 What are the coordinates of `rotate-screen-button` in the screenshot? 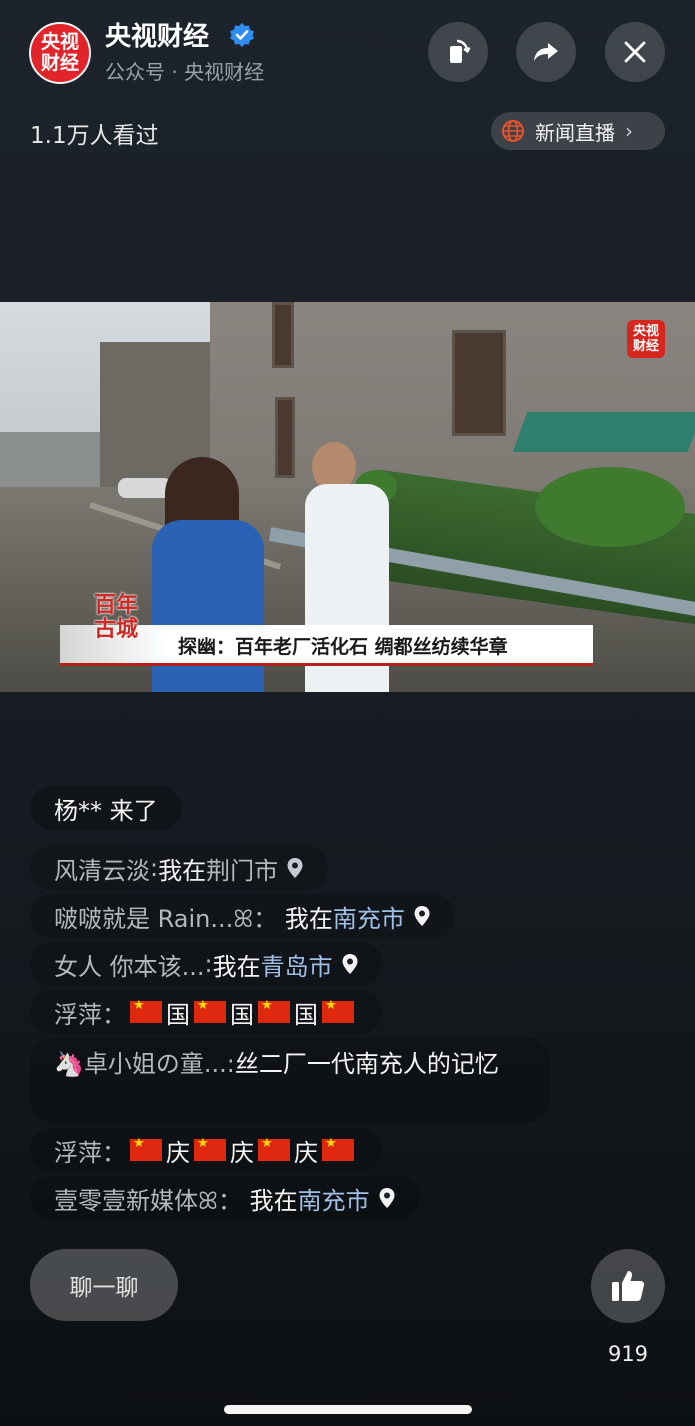 It's located at (458, 52).